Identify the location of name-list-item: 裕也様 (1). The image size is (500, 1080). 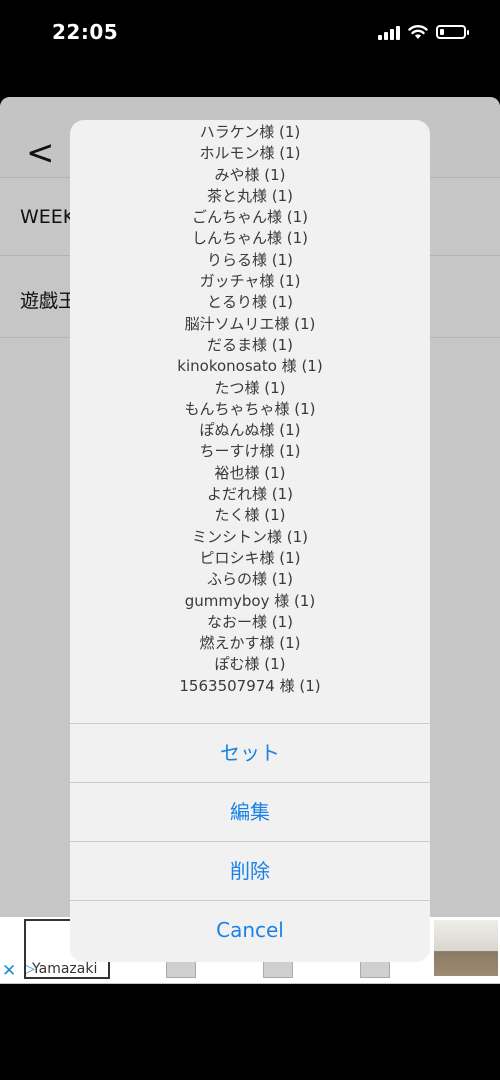
(250, 472).